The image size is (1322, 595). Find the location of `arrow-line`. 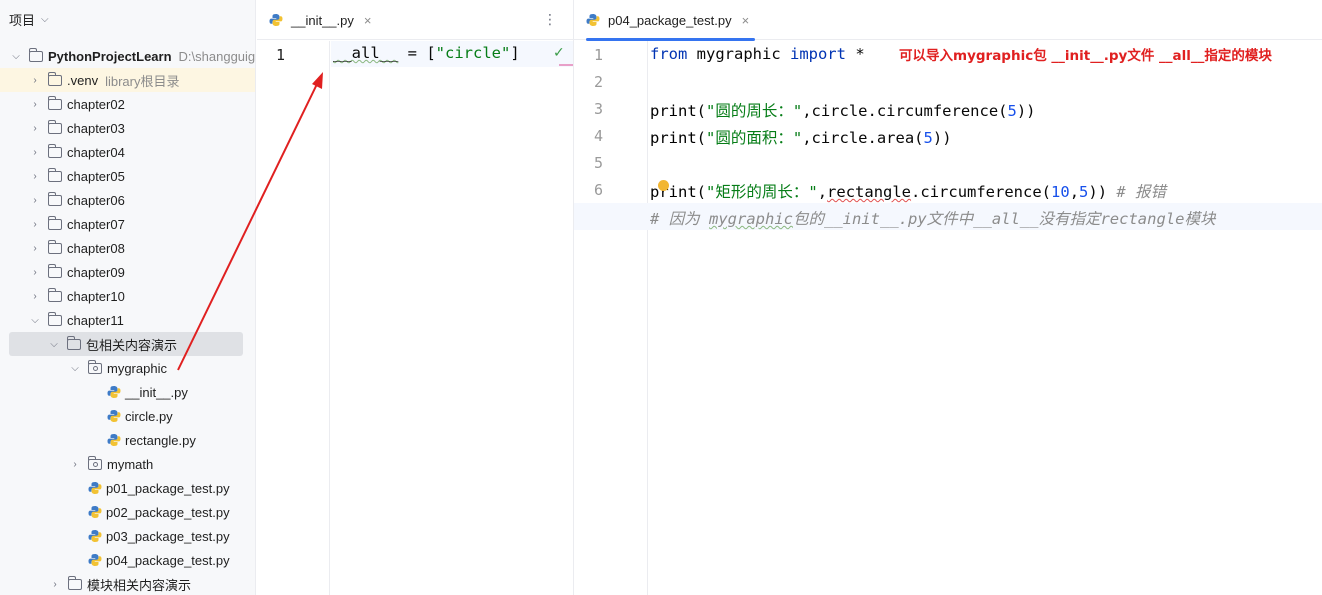

arrow-line is located at coordinates (248, 226).